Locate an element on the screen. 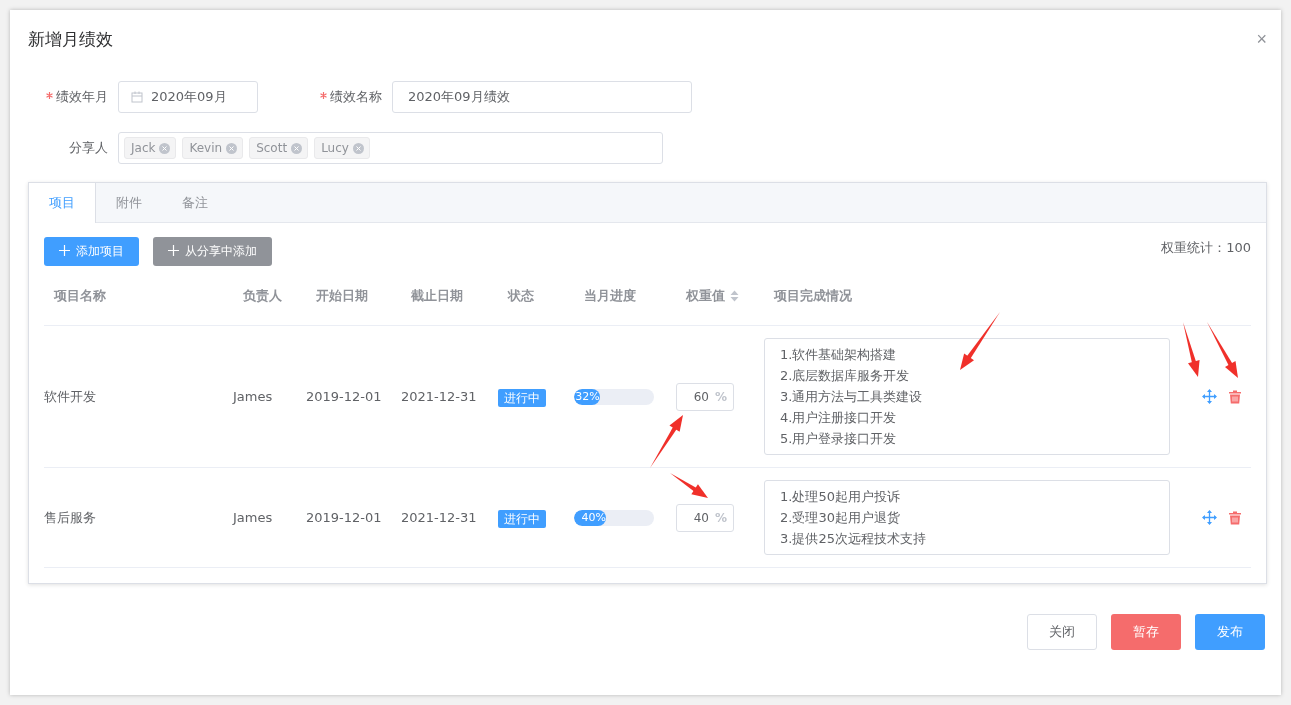  column-header: 当月进度 is located at coordinates (610, 295).